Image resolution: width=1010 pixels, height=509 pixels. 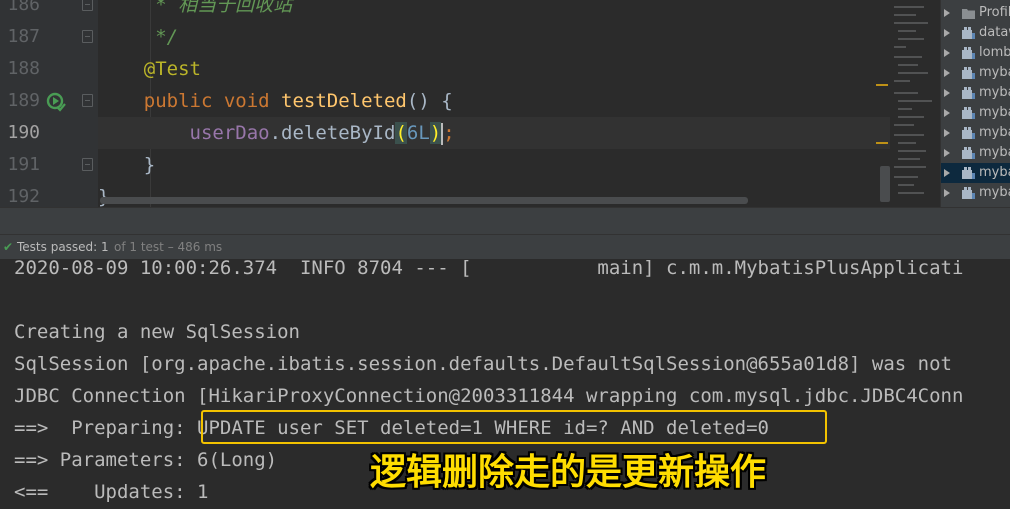 I want to click on horizontal-scrollbar, so click(x=424, y=200).